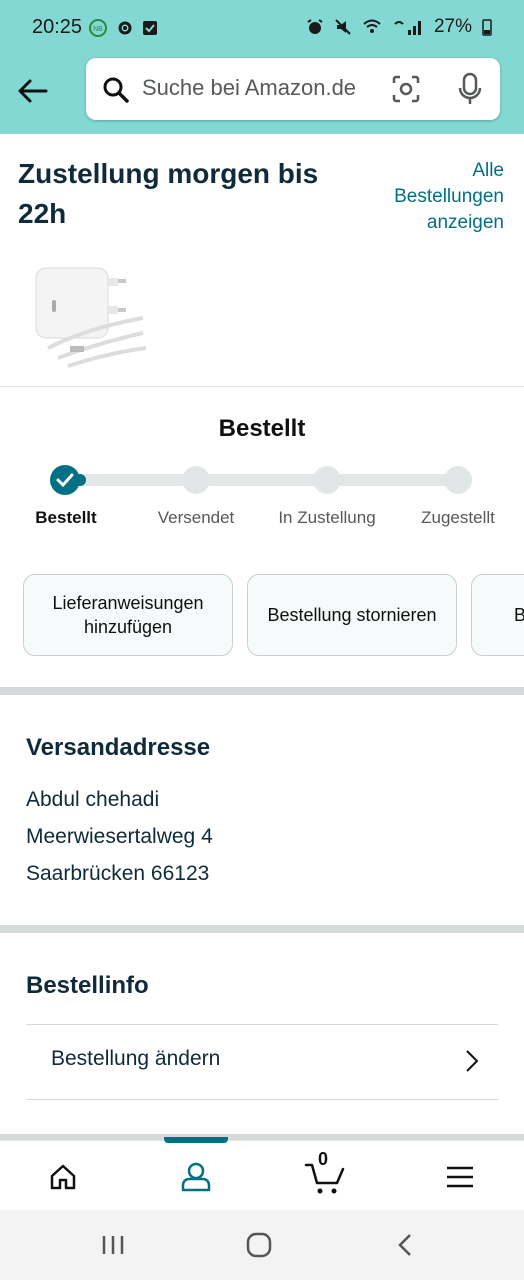 The image size is (524, 1280). Describe the element at coordinates (470, 89) in the screenshot. I see `microphone-icon` at that location.